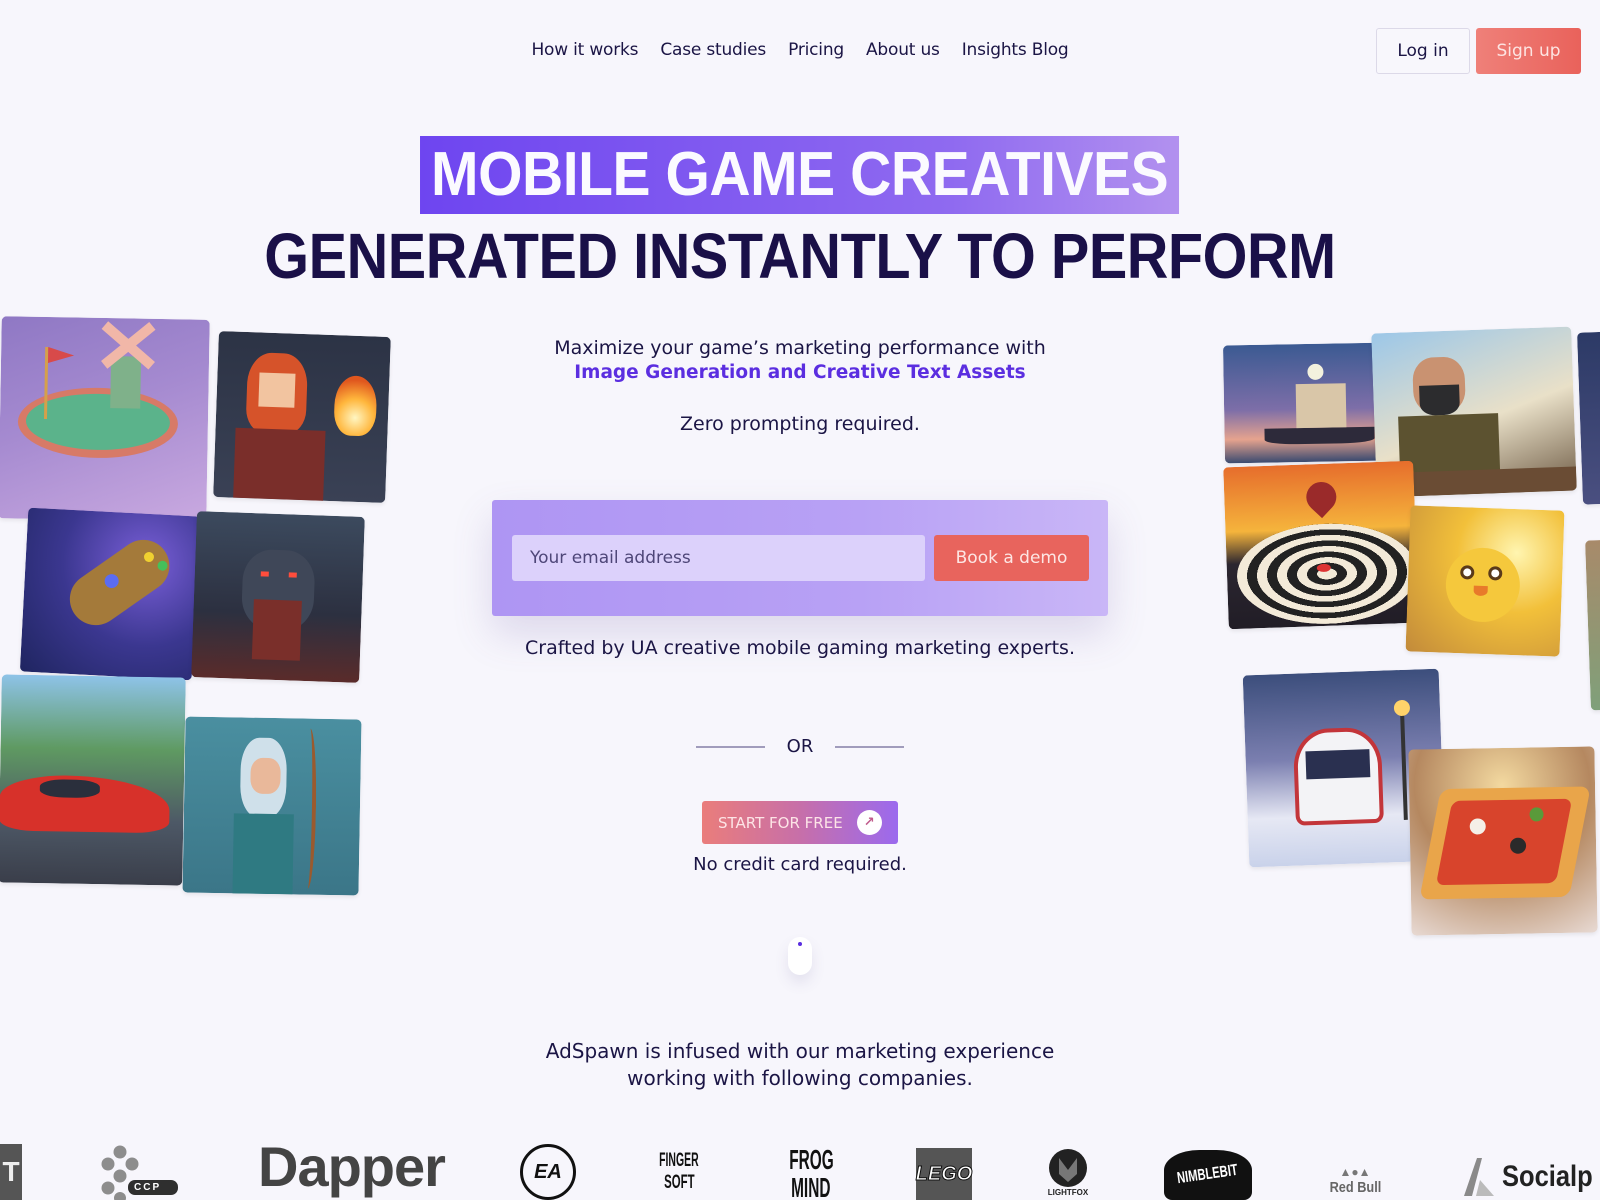 The image size is (1600, 1200). Describe the element at coordinates (816, 50) in the screenshot. I see `nav-pricing: Pricing` at that location.